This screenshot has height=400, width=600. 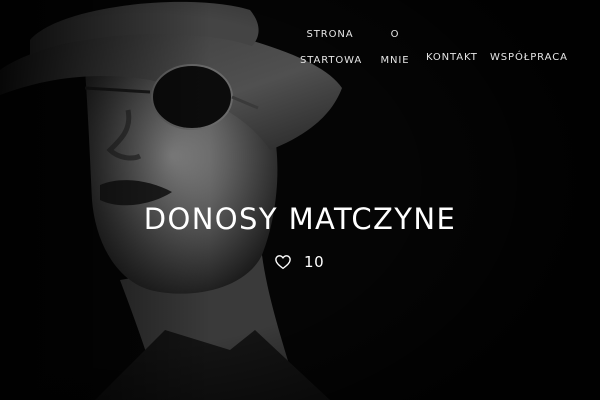 What do you see at coordinates (331, 60) in the screenshot?
I see `nav-item-home-line2: STARTOWA` at bounding box center [331, 60].